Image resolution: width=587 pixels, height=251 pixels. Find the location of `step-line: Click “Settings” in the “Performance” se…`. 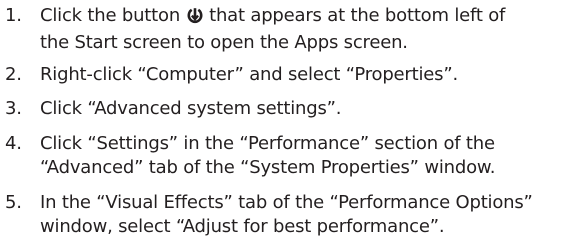

step-line: Click “Settings” in the “Performance” se… is located at coordinates (267, 143).